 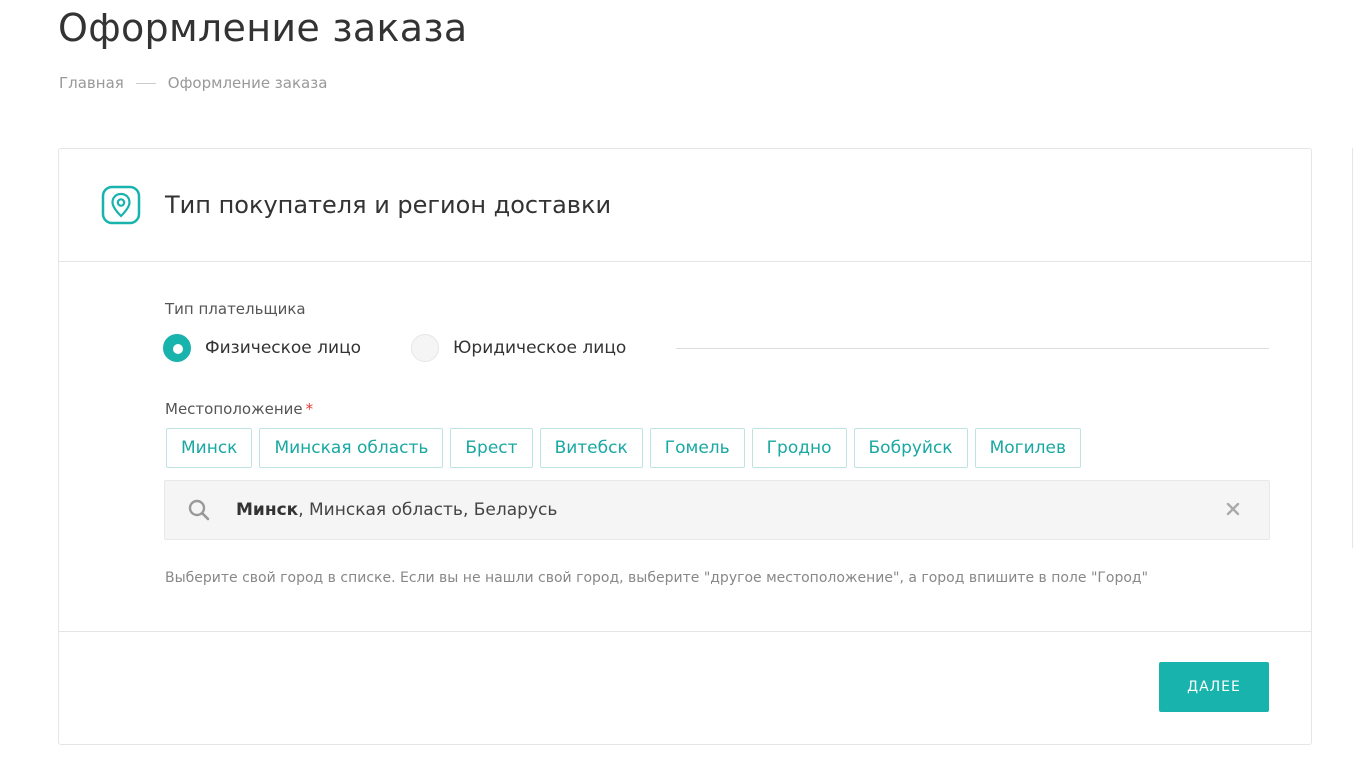 What do you see at coordinates (428, 510) in the screenshot?
I see `location-value-rest: , Минская область, Беларусь` at bounding box center [428, 510].